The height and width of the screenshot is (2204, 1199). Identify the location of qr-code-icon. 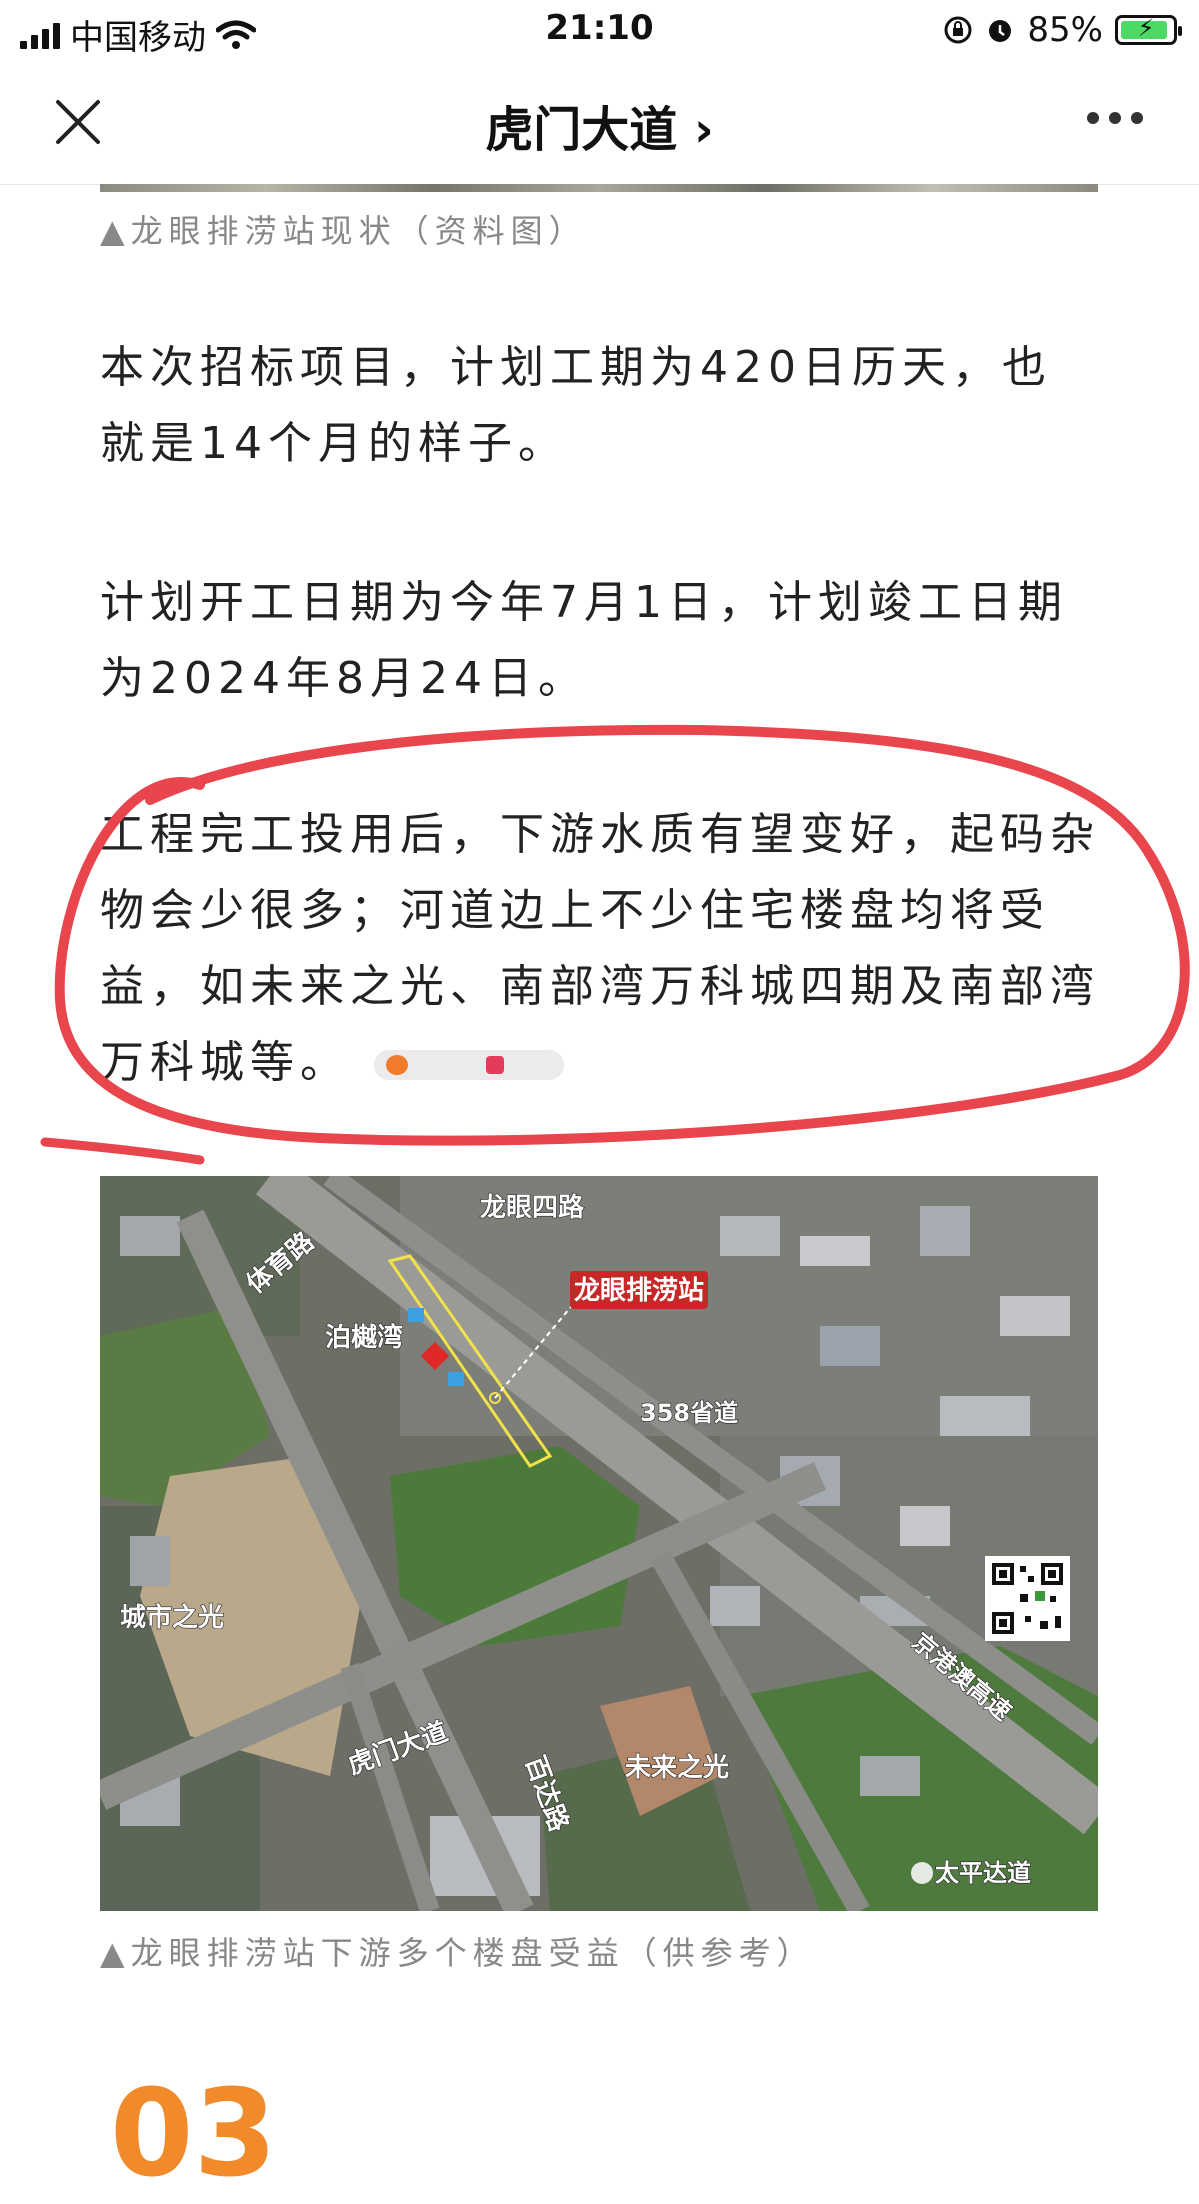
(1027, 1598).